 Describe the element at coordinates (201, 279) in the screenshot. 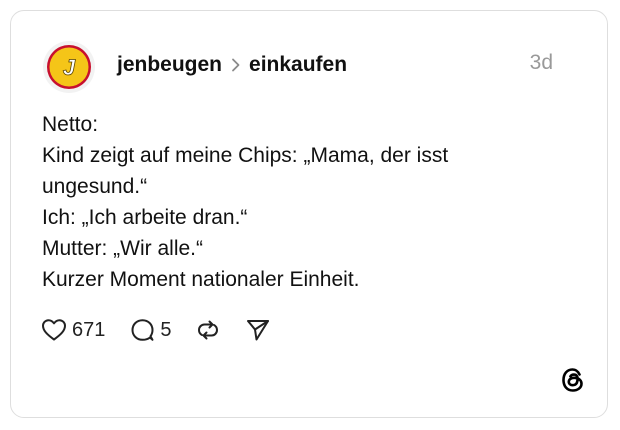

I see `post-line: Kurzer Moment nationaler Einheit.` at that location.